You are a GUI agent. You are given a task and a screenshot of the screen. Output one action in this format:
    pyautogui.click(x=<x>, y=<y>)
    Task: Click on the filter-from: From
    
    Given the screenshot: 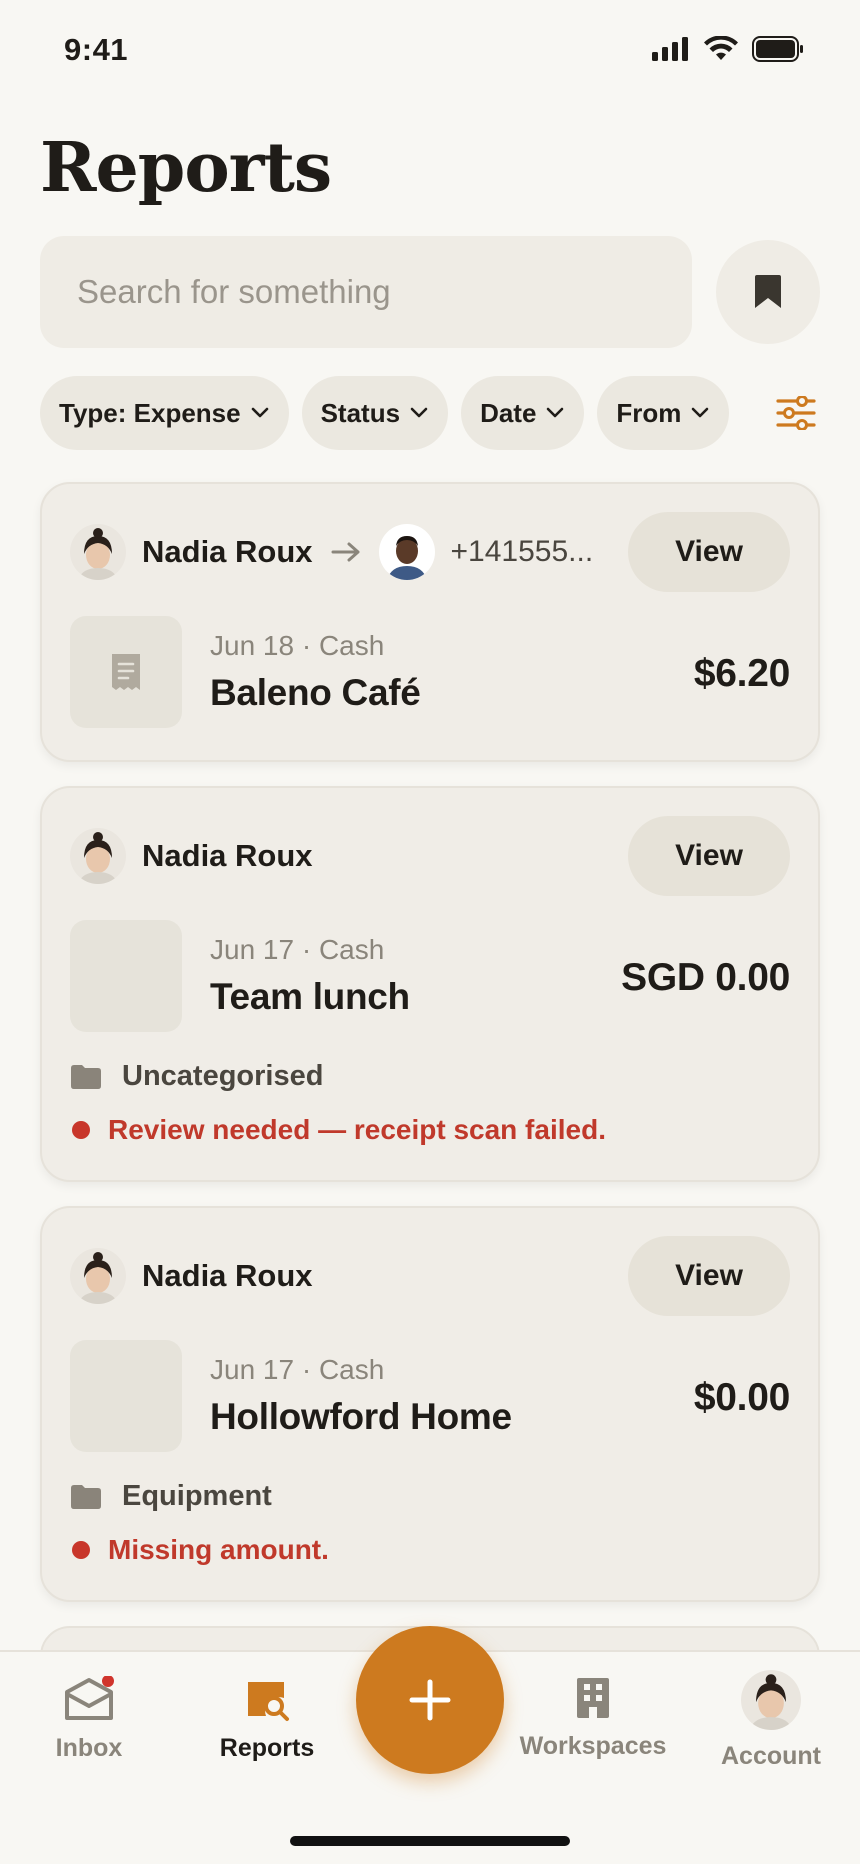 What is the action you would take?
    pyautogui.click(x=663, y=413)
    